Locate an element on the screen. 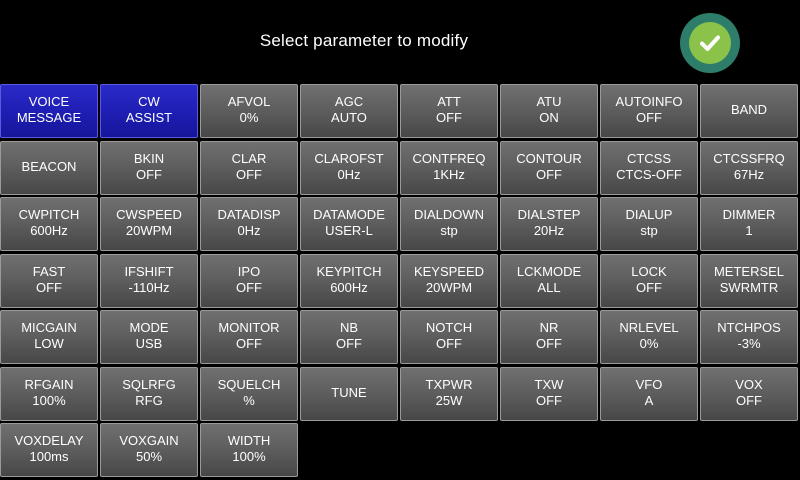 The image size is (800, 480). param-button-ipo: IPO OFF is located at coordinates (249, 280).